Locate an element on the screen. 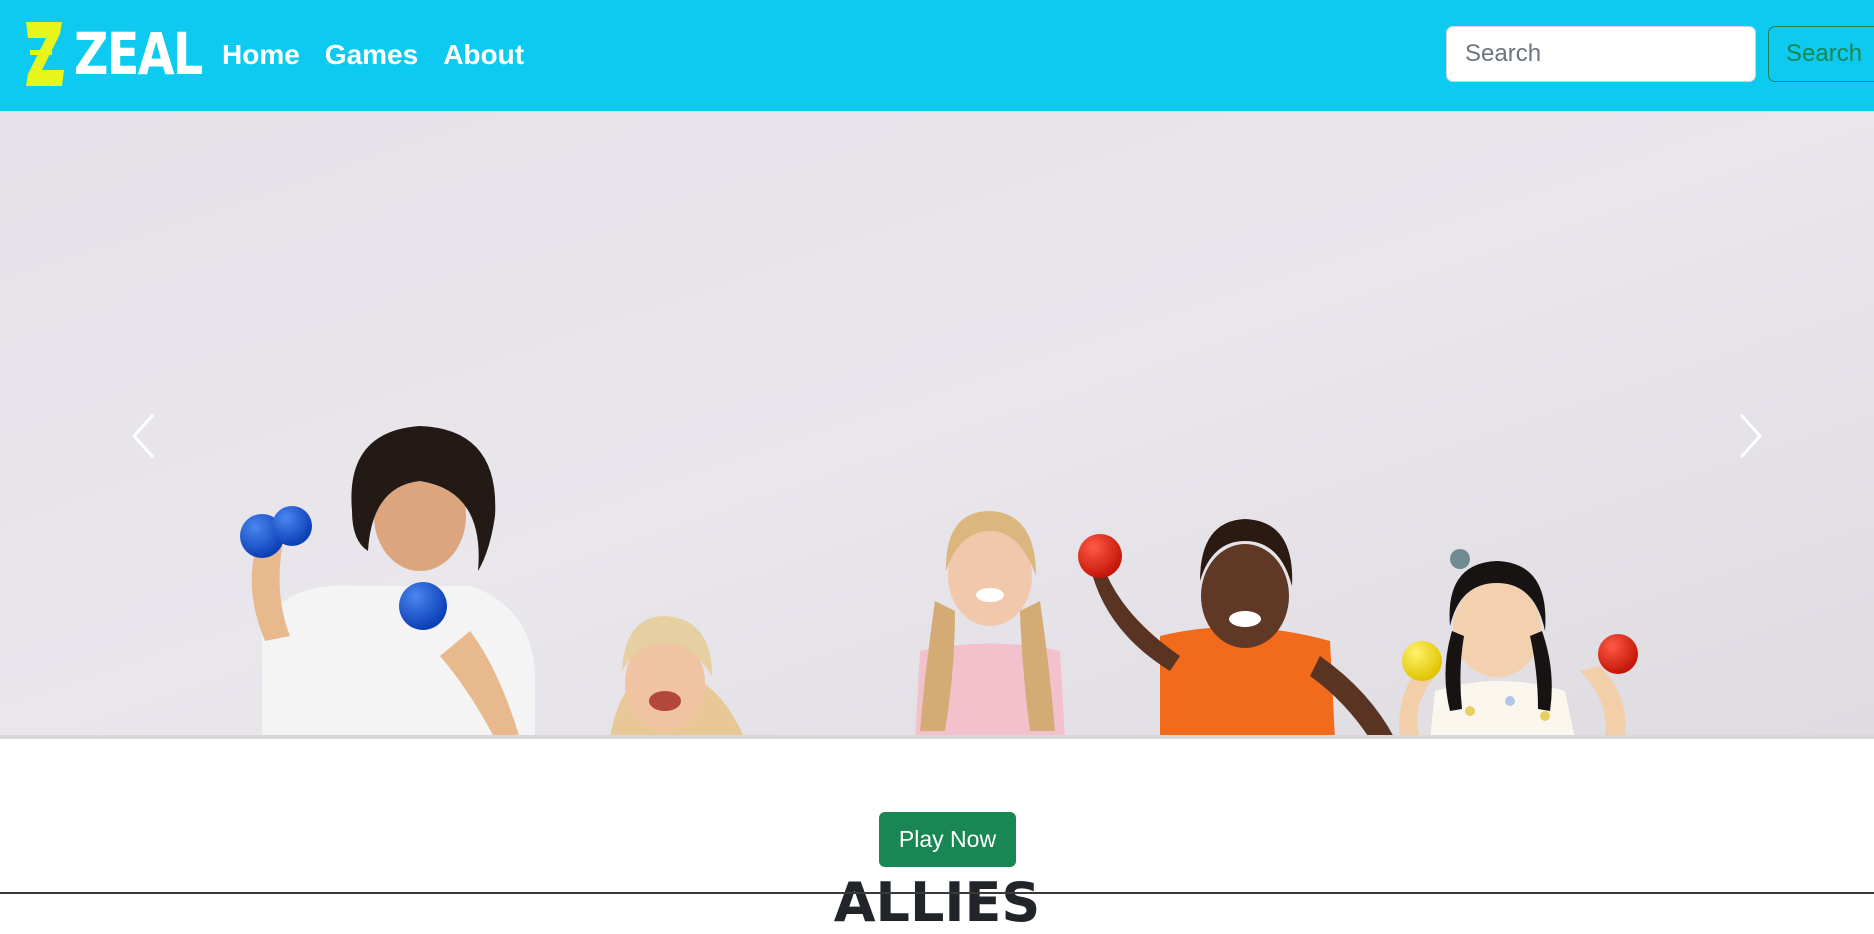  search-button: Search is located at coordinates (1821, 54).